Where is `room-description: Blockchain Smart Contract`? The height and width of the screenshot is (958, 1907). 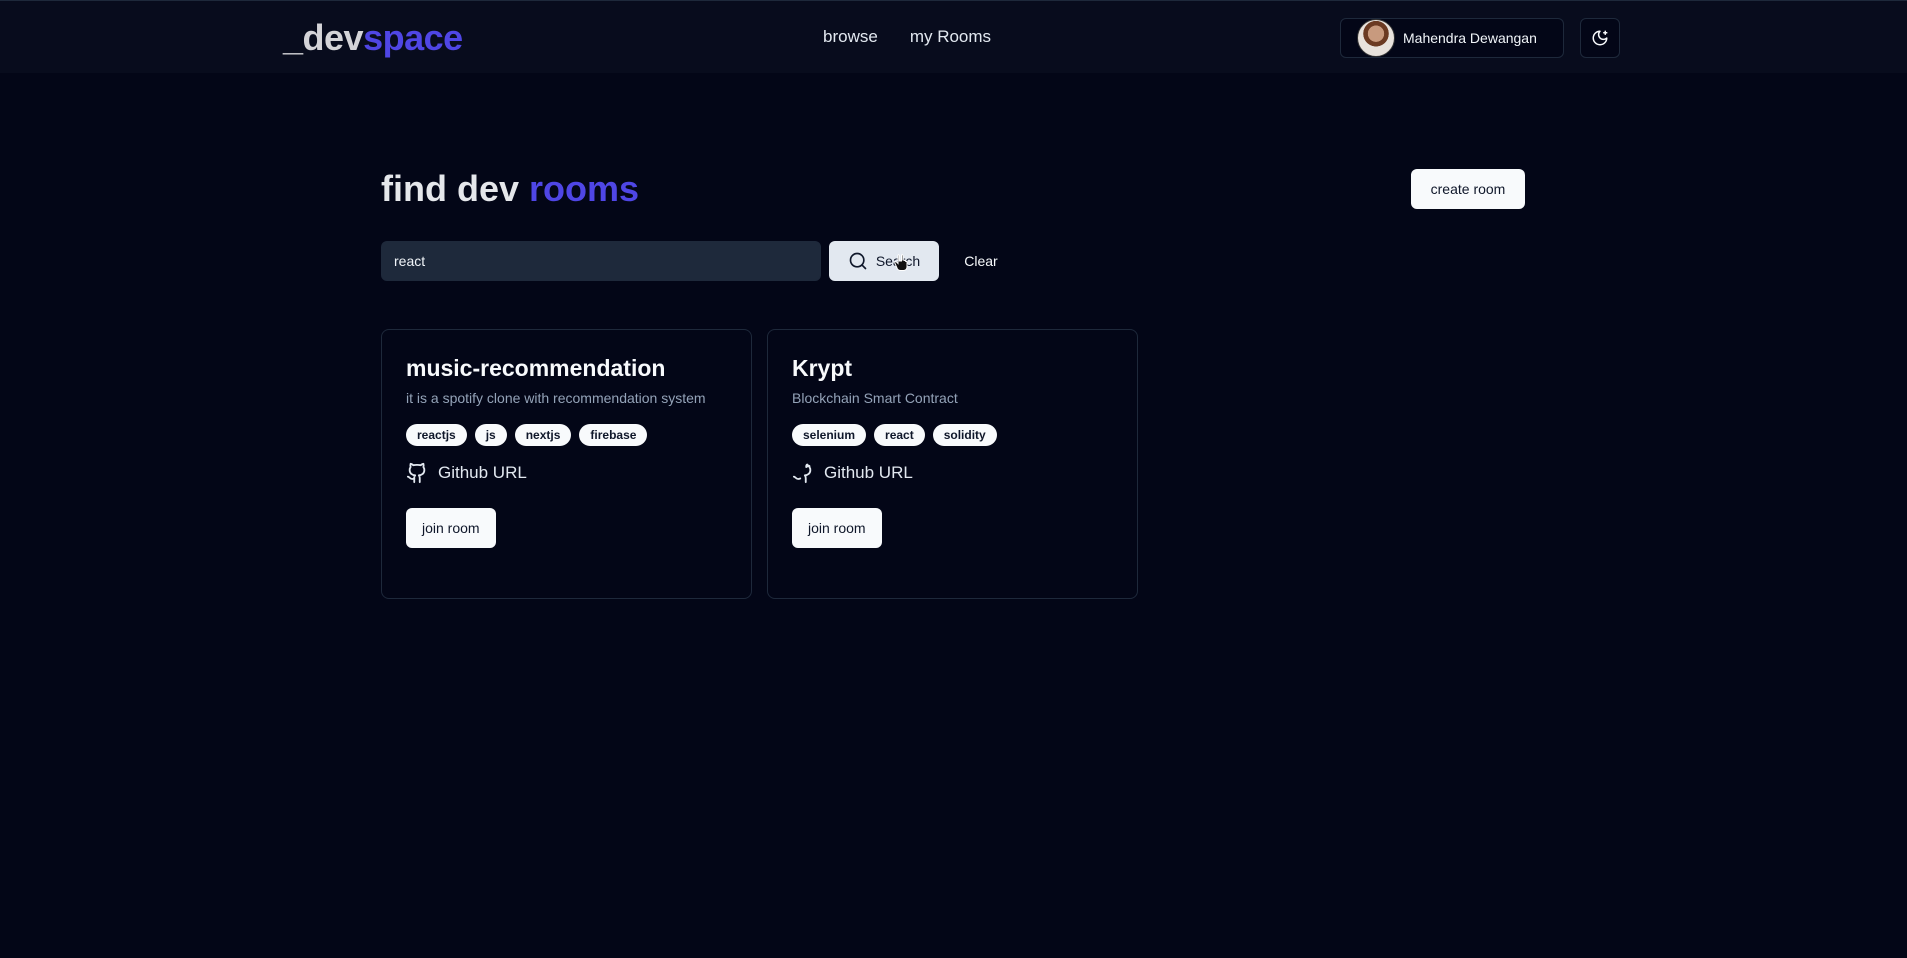
room-description: Blockchain Smart Contract is located at coordinates (875, 398).